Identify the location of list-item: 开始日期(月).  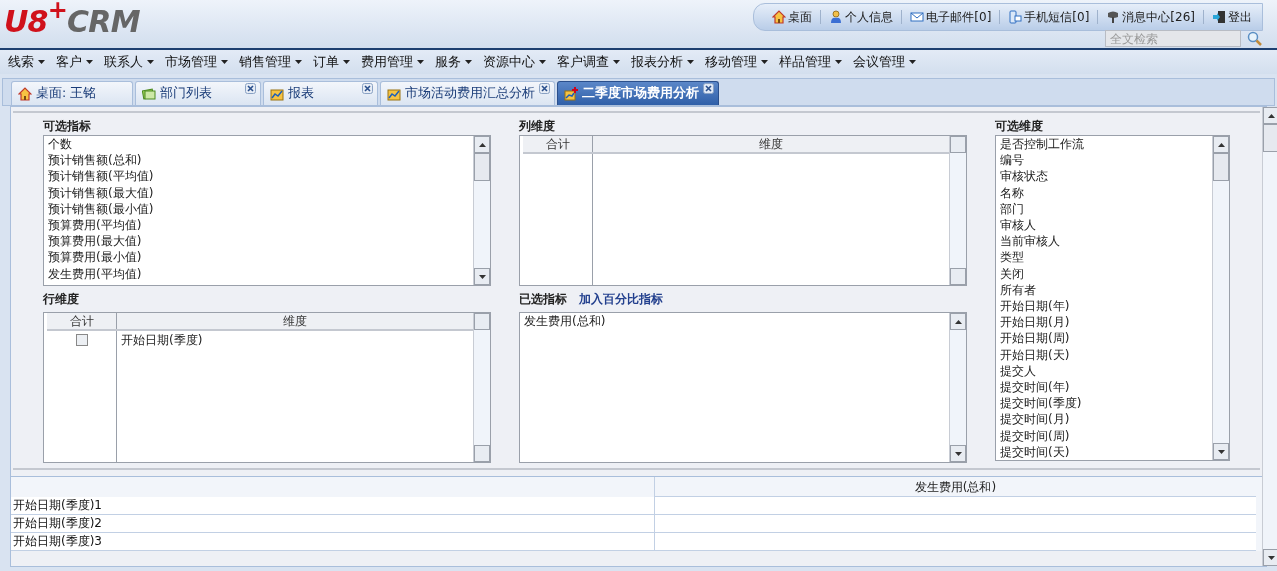
(1104, 322).